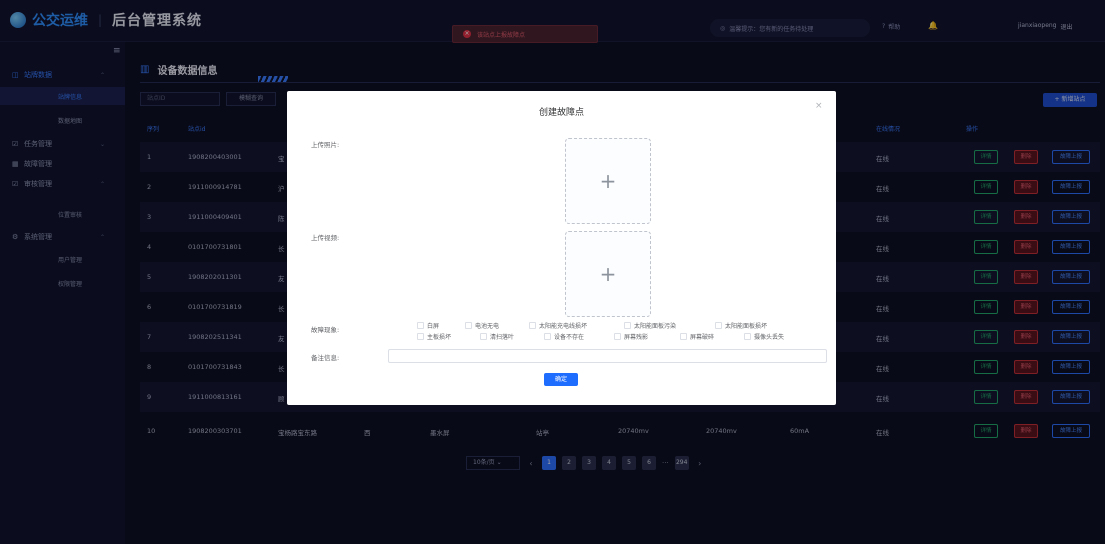 This screenshot has width=1105, height=544. Describe the element at coordinates (608, 274) in the screenshot. I see `video-upload: +` at that location.